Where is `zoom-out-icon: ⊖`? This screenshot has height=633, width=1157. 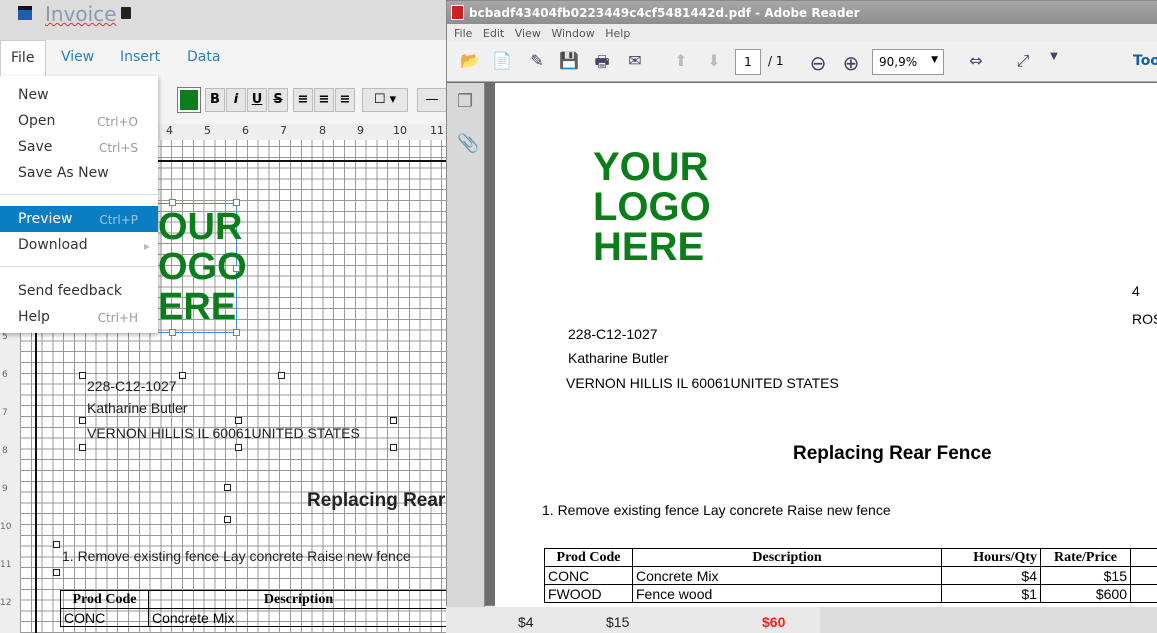 zoom-out-icon: ⊖ is located at coordinates (818, 63).